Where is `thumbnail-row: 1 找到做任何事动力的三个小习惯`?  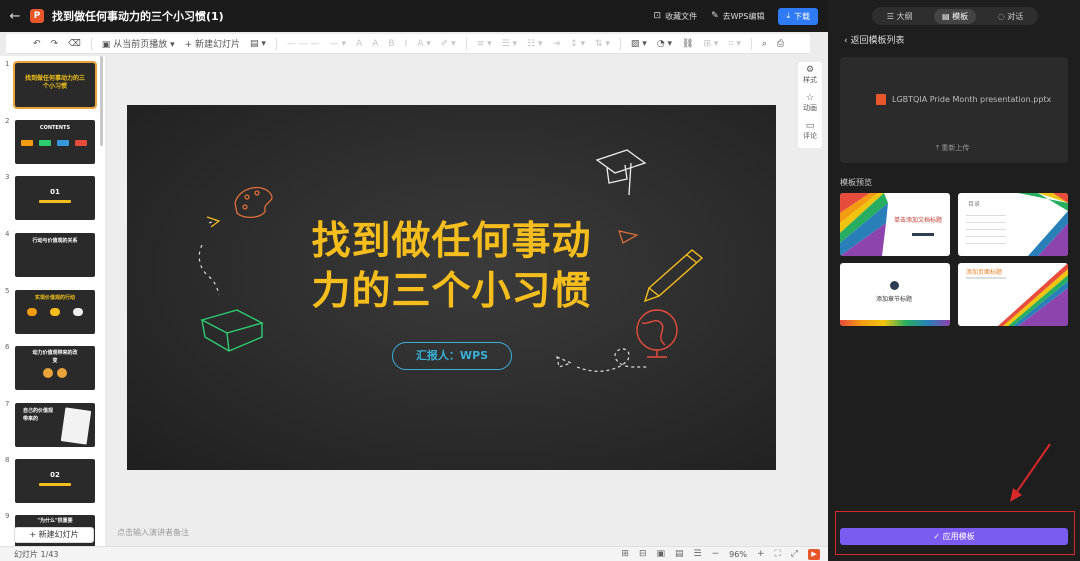
thumbnail-row: 1 找到做任何事动力的三个小习惯 is located at coordinates (50, 84).